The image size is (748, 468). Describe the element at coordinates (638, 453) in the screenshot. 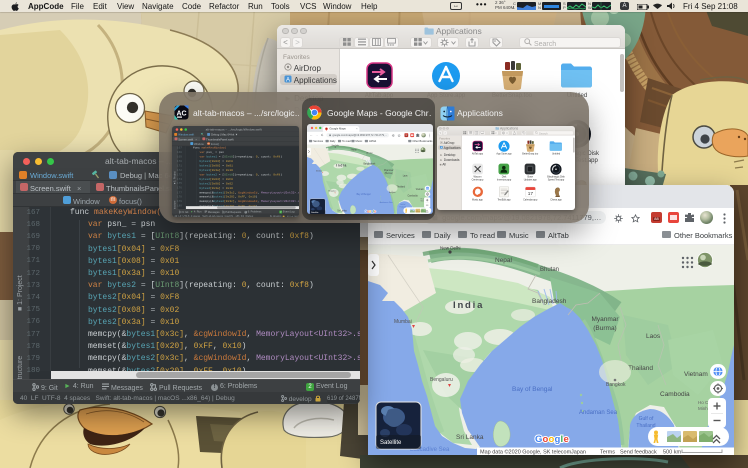

I see `svg-text: Send feedback` at that location.